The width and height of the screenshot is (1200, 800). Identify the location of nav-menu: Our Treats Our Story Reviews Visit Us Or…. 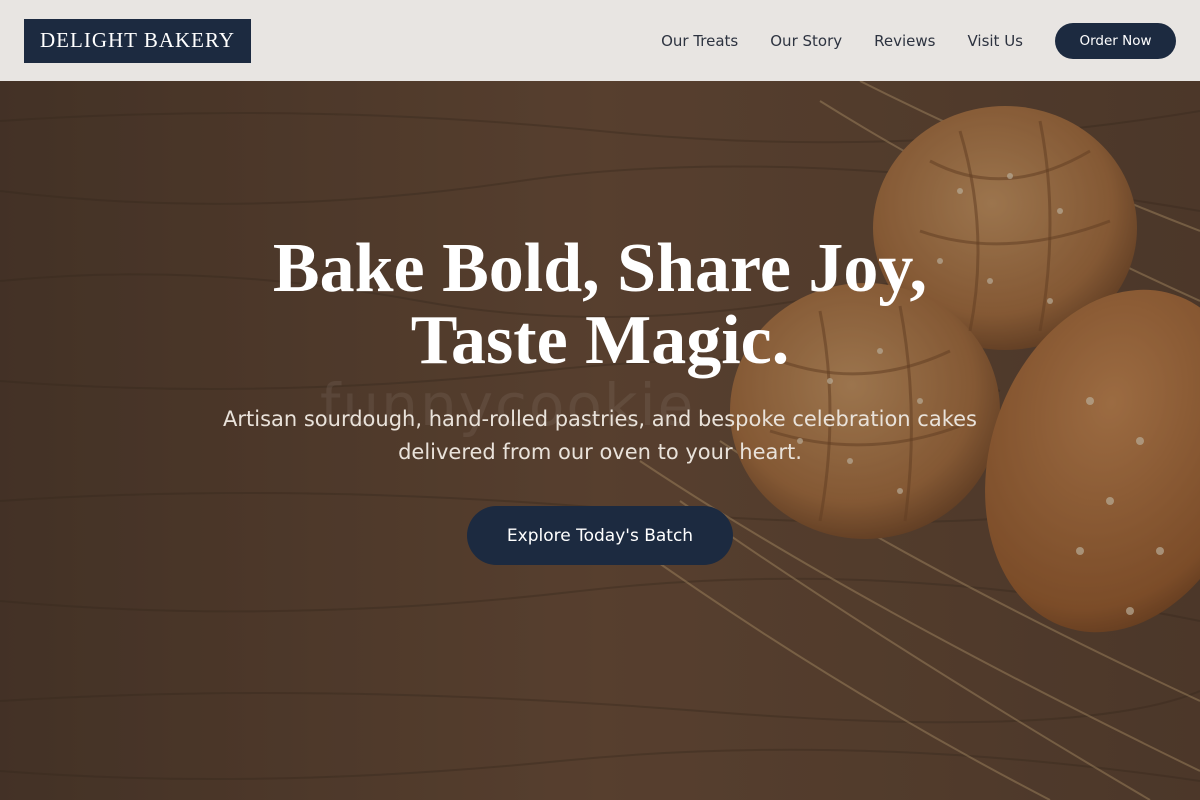
(902, 40).